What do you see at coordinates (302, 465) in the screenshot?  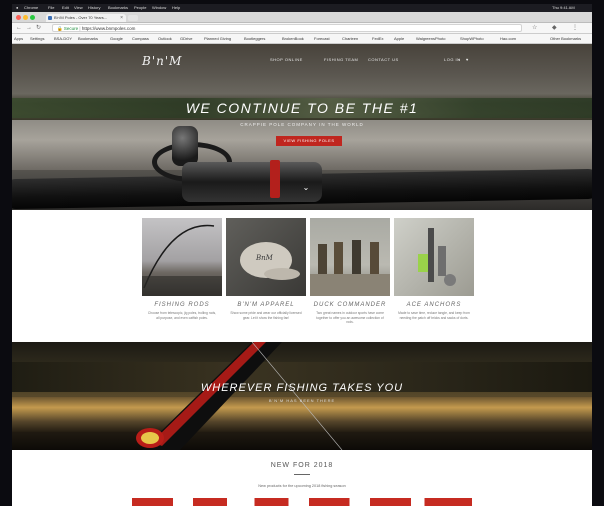 I see `new-section-title: NEW FOR 2018` at bounding box center [302, 465].